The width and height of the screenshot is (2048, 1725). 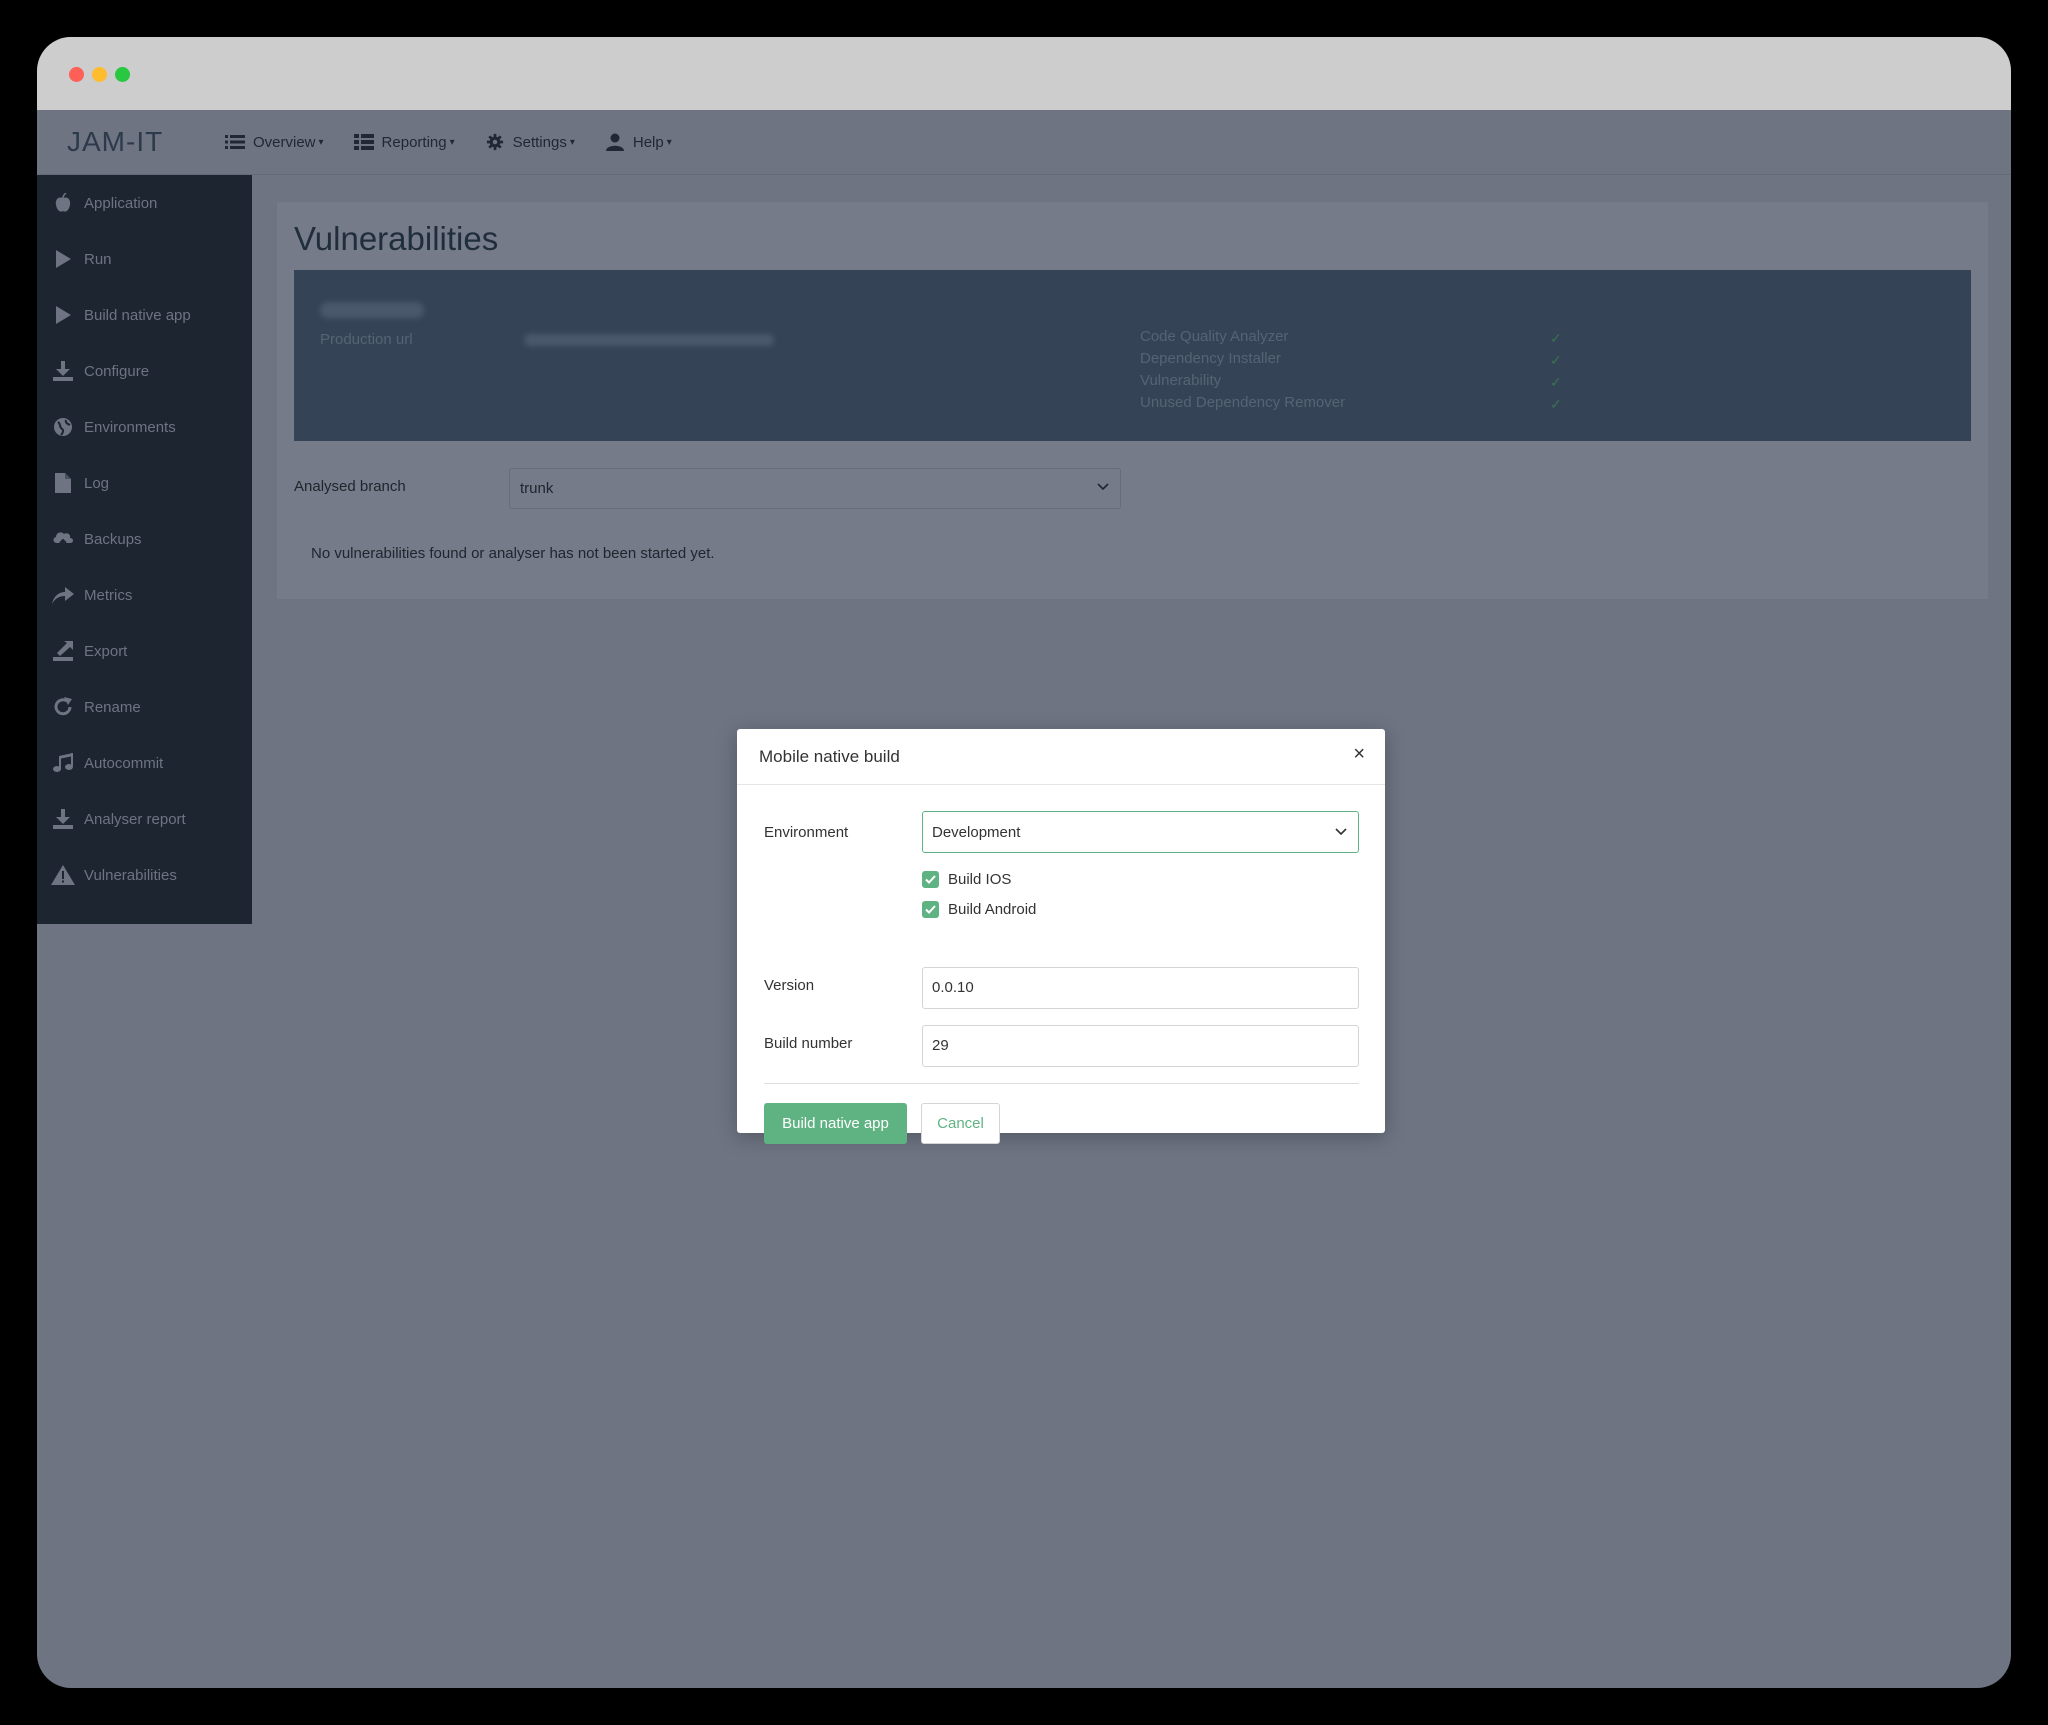 I want to click on sidebar-item-label: Analyser report, so click(x=135, y=819).